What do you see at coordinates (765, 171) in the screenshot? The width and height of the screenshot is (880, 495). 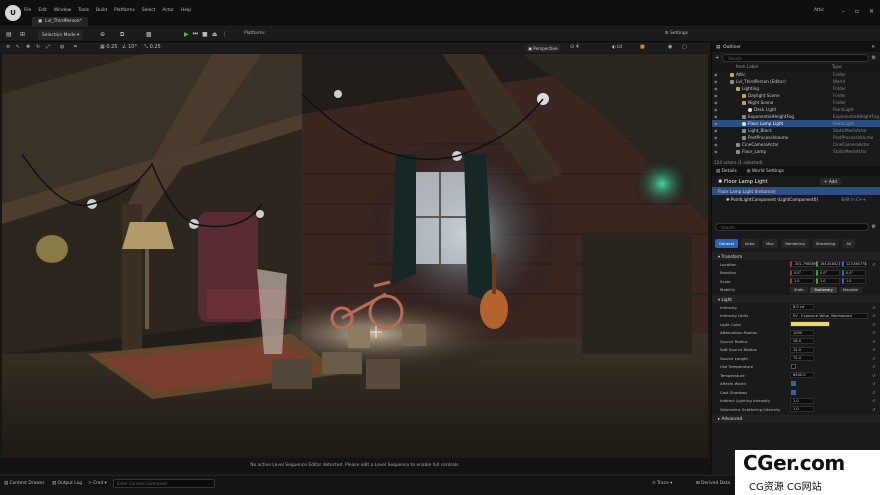 I see `tab-world-settings: ◍ World Settings` at bounding box center [765, 171].